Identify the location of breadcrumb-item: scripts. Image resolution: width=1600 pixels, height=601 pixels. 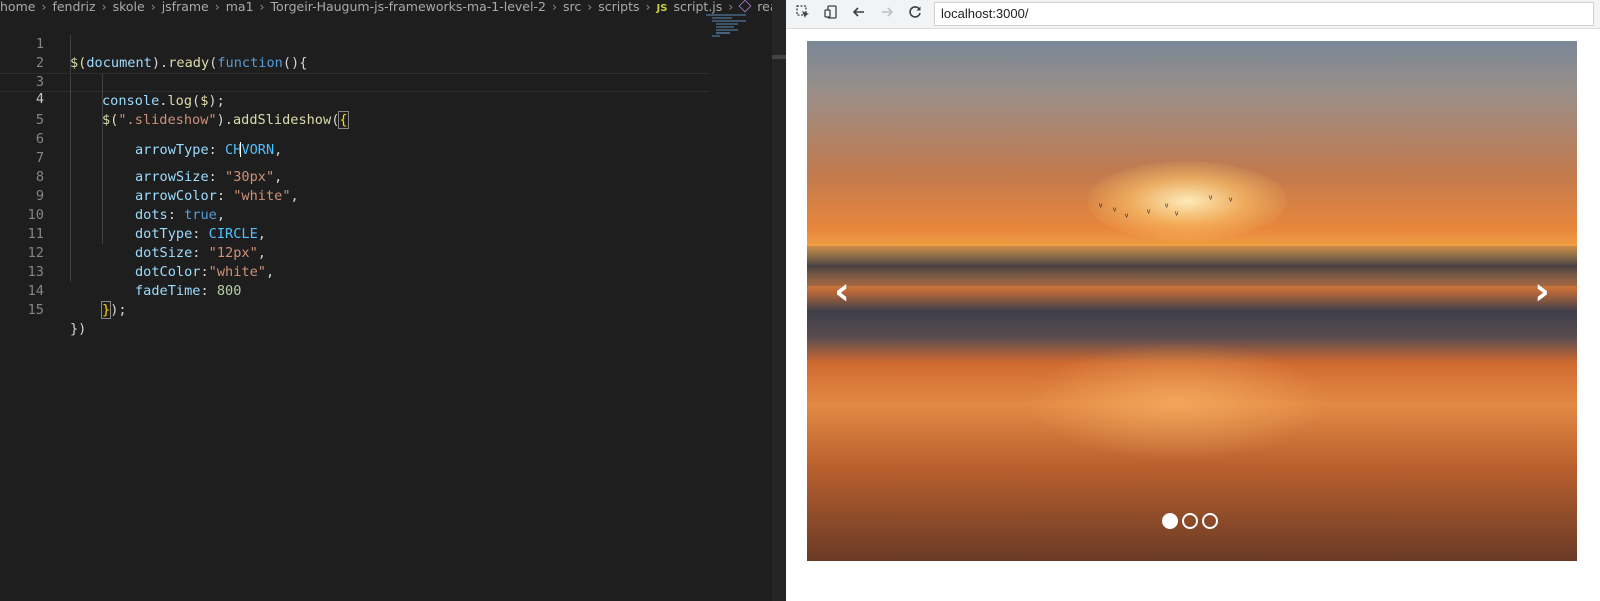
(618, 6).